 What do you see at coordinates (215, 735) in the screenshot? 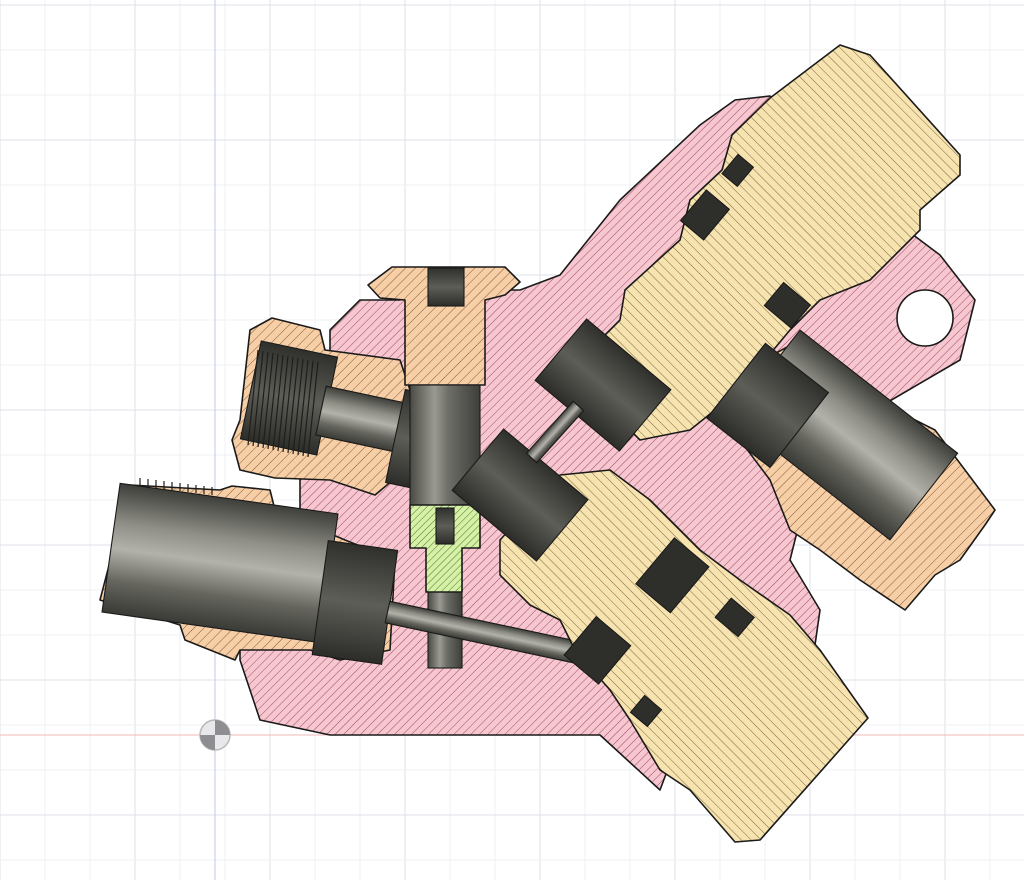
I see `origin-point-icon` at bounding box center [215, 735].